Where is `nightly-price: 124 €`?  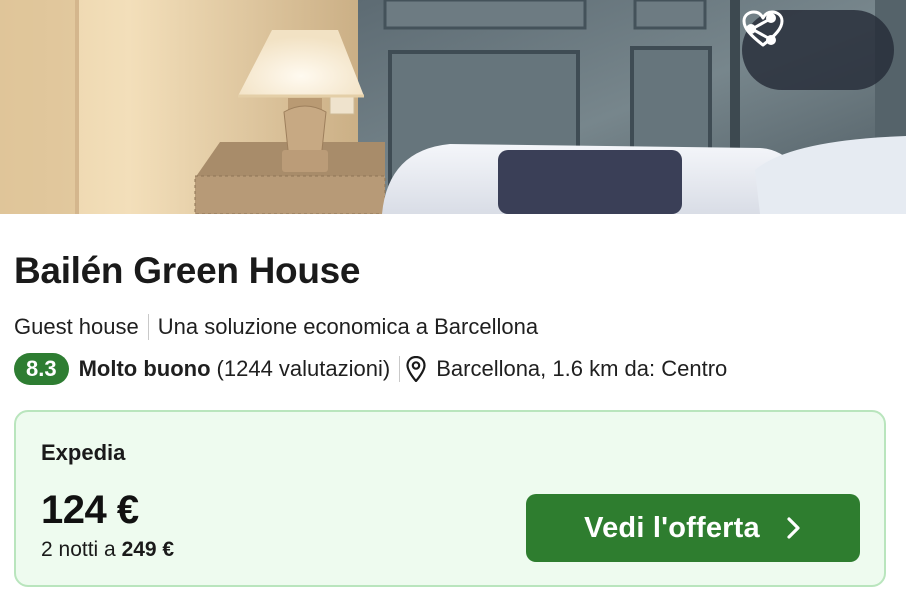
nightly-price: 124 € is located at coordinates (90, 510).